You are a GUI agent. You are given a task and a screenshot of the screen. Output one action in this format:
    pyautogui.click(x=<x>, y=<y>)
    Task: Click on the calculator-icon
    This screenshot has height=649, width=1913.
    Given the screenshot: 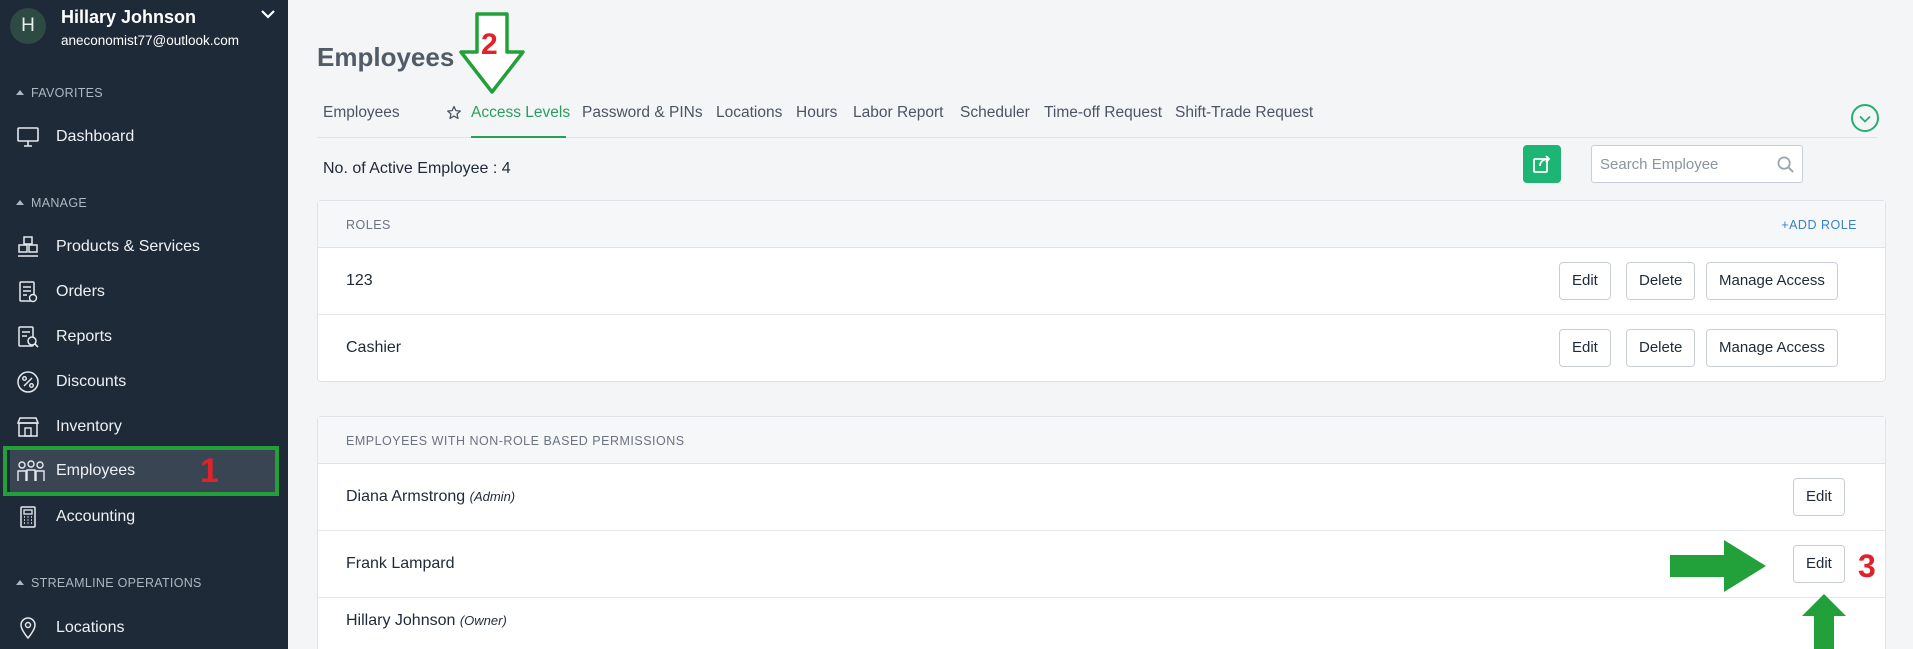 What is the action you would take?
    pyautogui.click(x=28, y=517)
    